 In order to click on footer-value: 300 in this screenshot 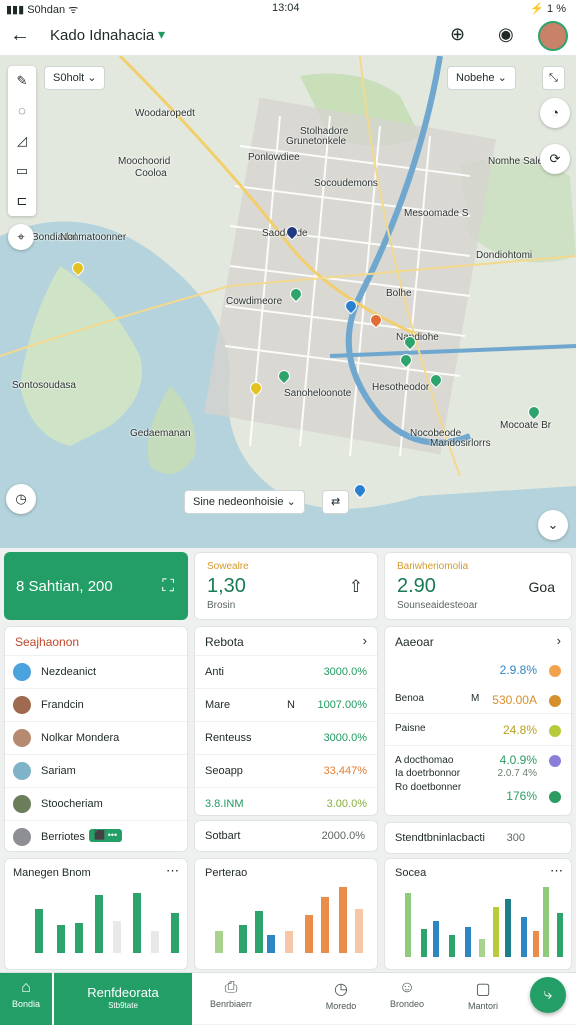, I will do `click(515, 838)`.